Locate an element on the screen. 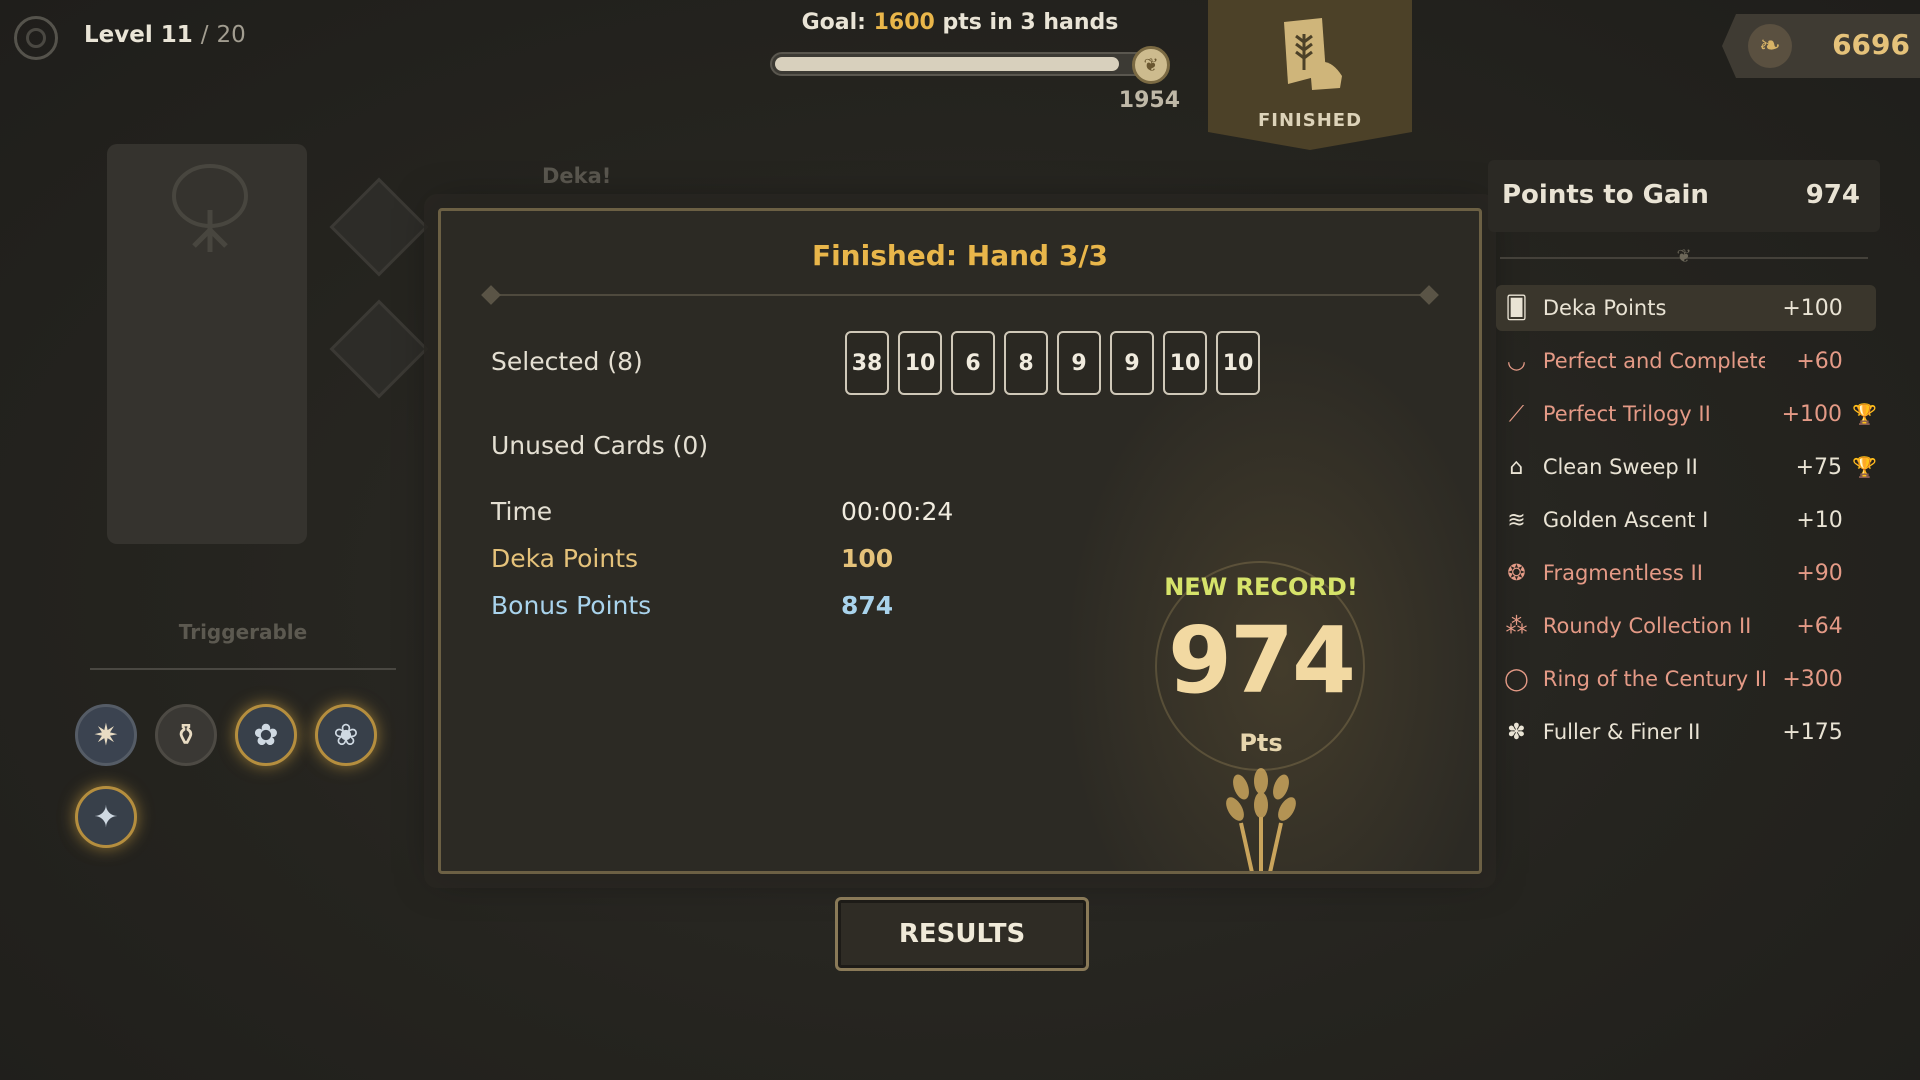  goal-progress-fill is located at coordinates (947, 64).